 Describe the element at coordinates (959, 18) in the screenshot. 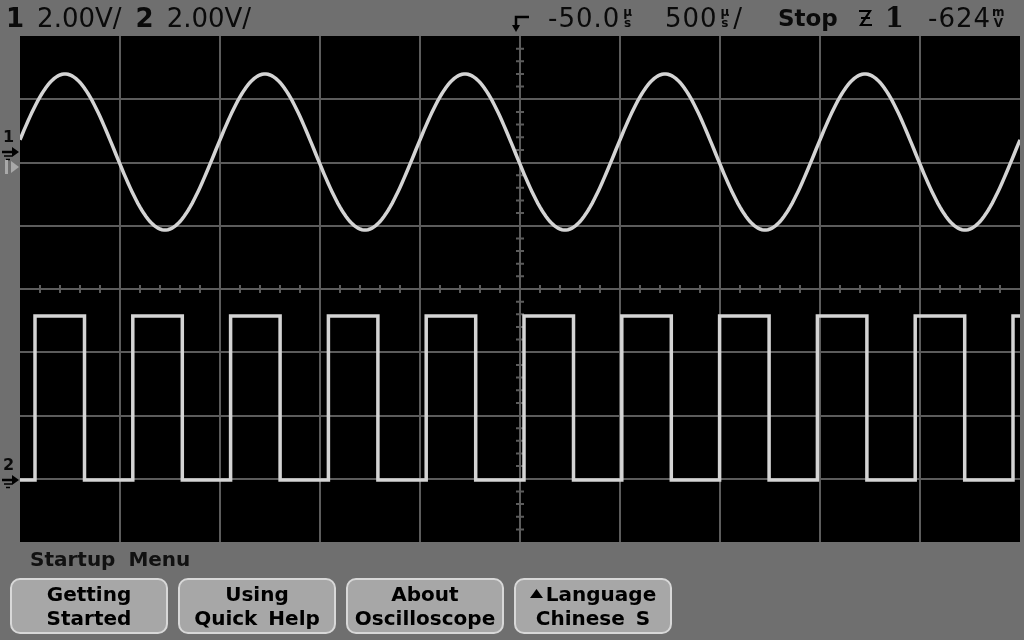

I see `trigger-level: -624` at that location.